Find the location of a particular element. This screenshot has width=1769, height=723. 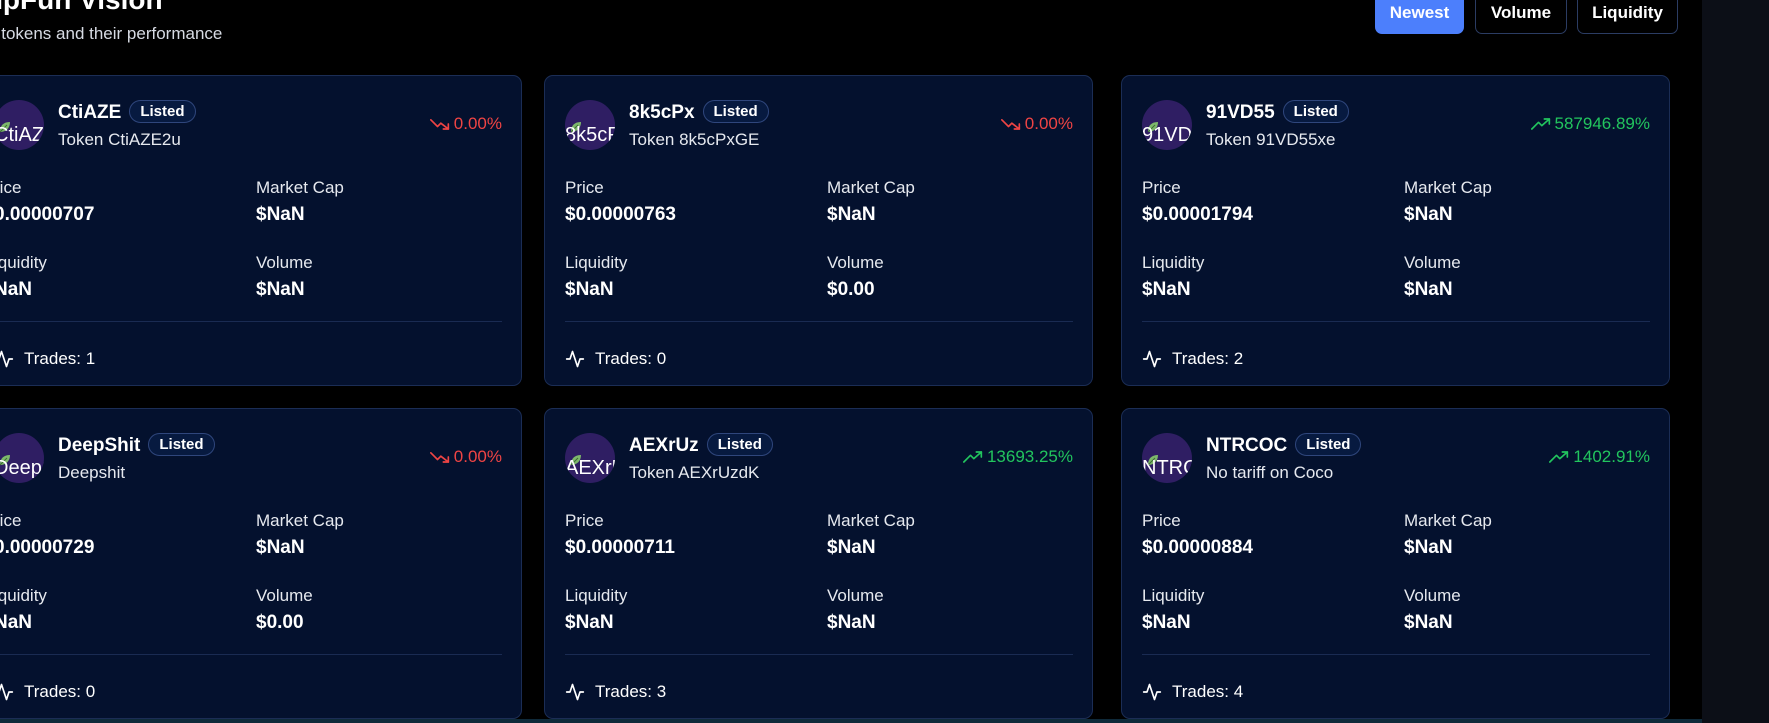

token-avatar: AEXrUz is located at coordinates (590, 458).